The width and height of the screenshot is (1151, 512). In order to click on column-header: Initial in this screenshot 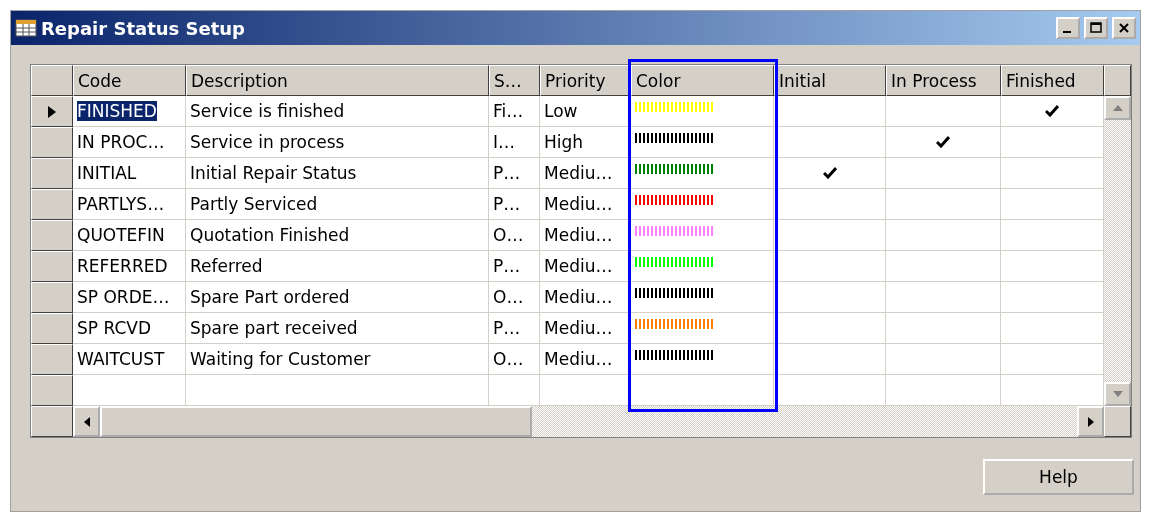, I will do `click(830, 80)`.